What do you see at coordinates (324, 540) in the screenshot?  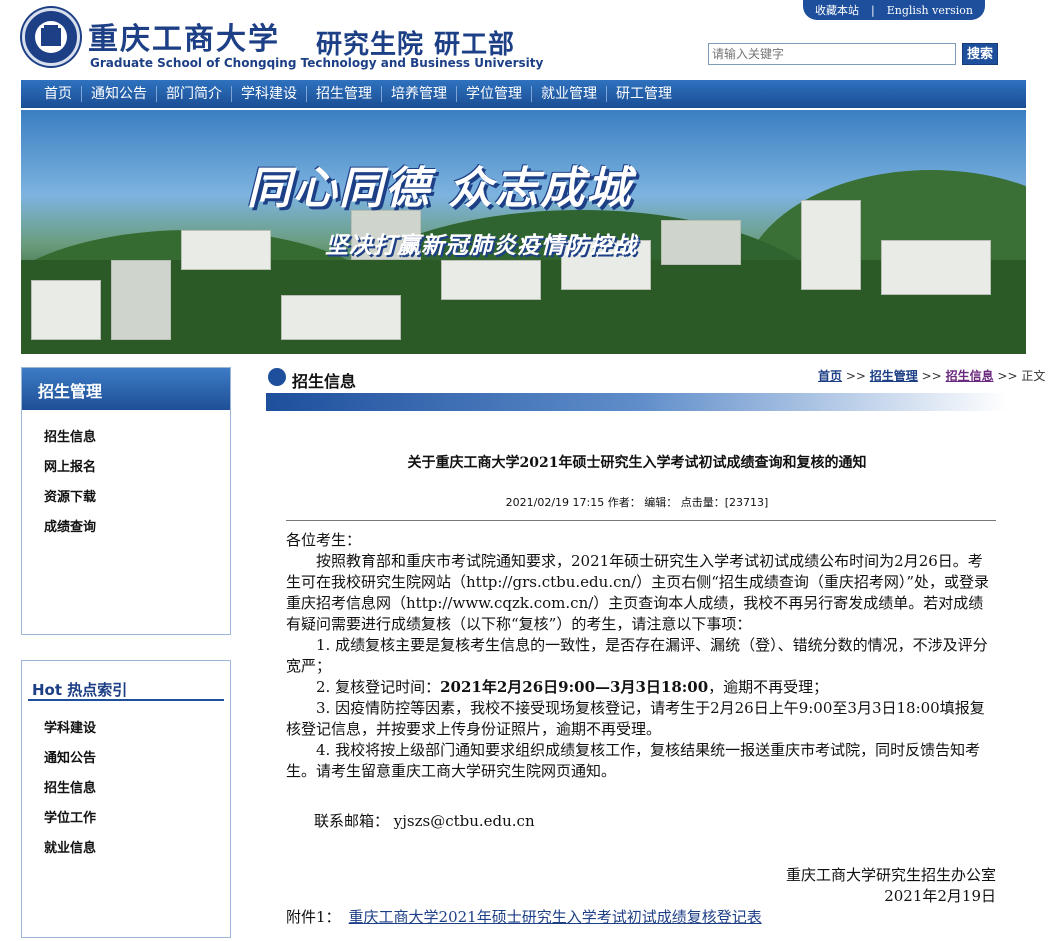 I see `greeting: 各位考生：` at bounding box center [324, 540].